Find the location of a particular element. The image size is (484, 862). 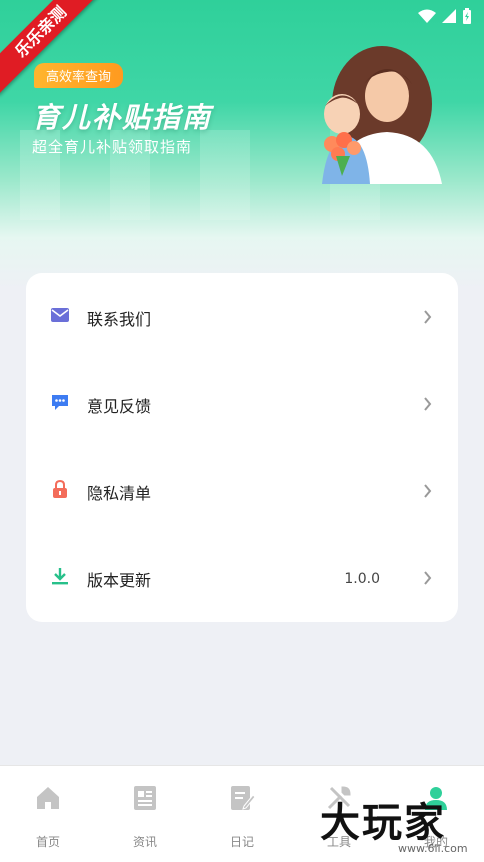

menu-item-label: 意见反馈 is located at coordinates (119, 406).